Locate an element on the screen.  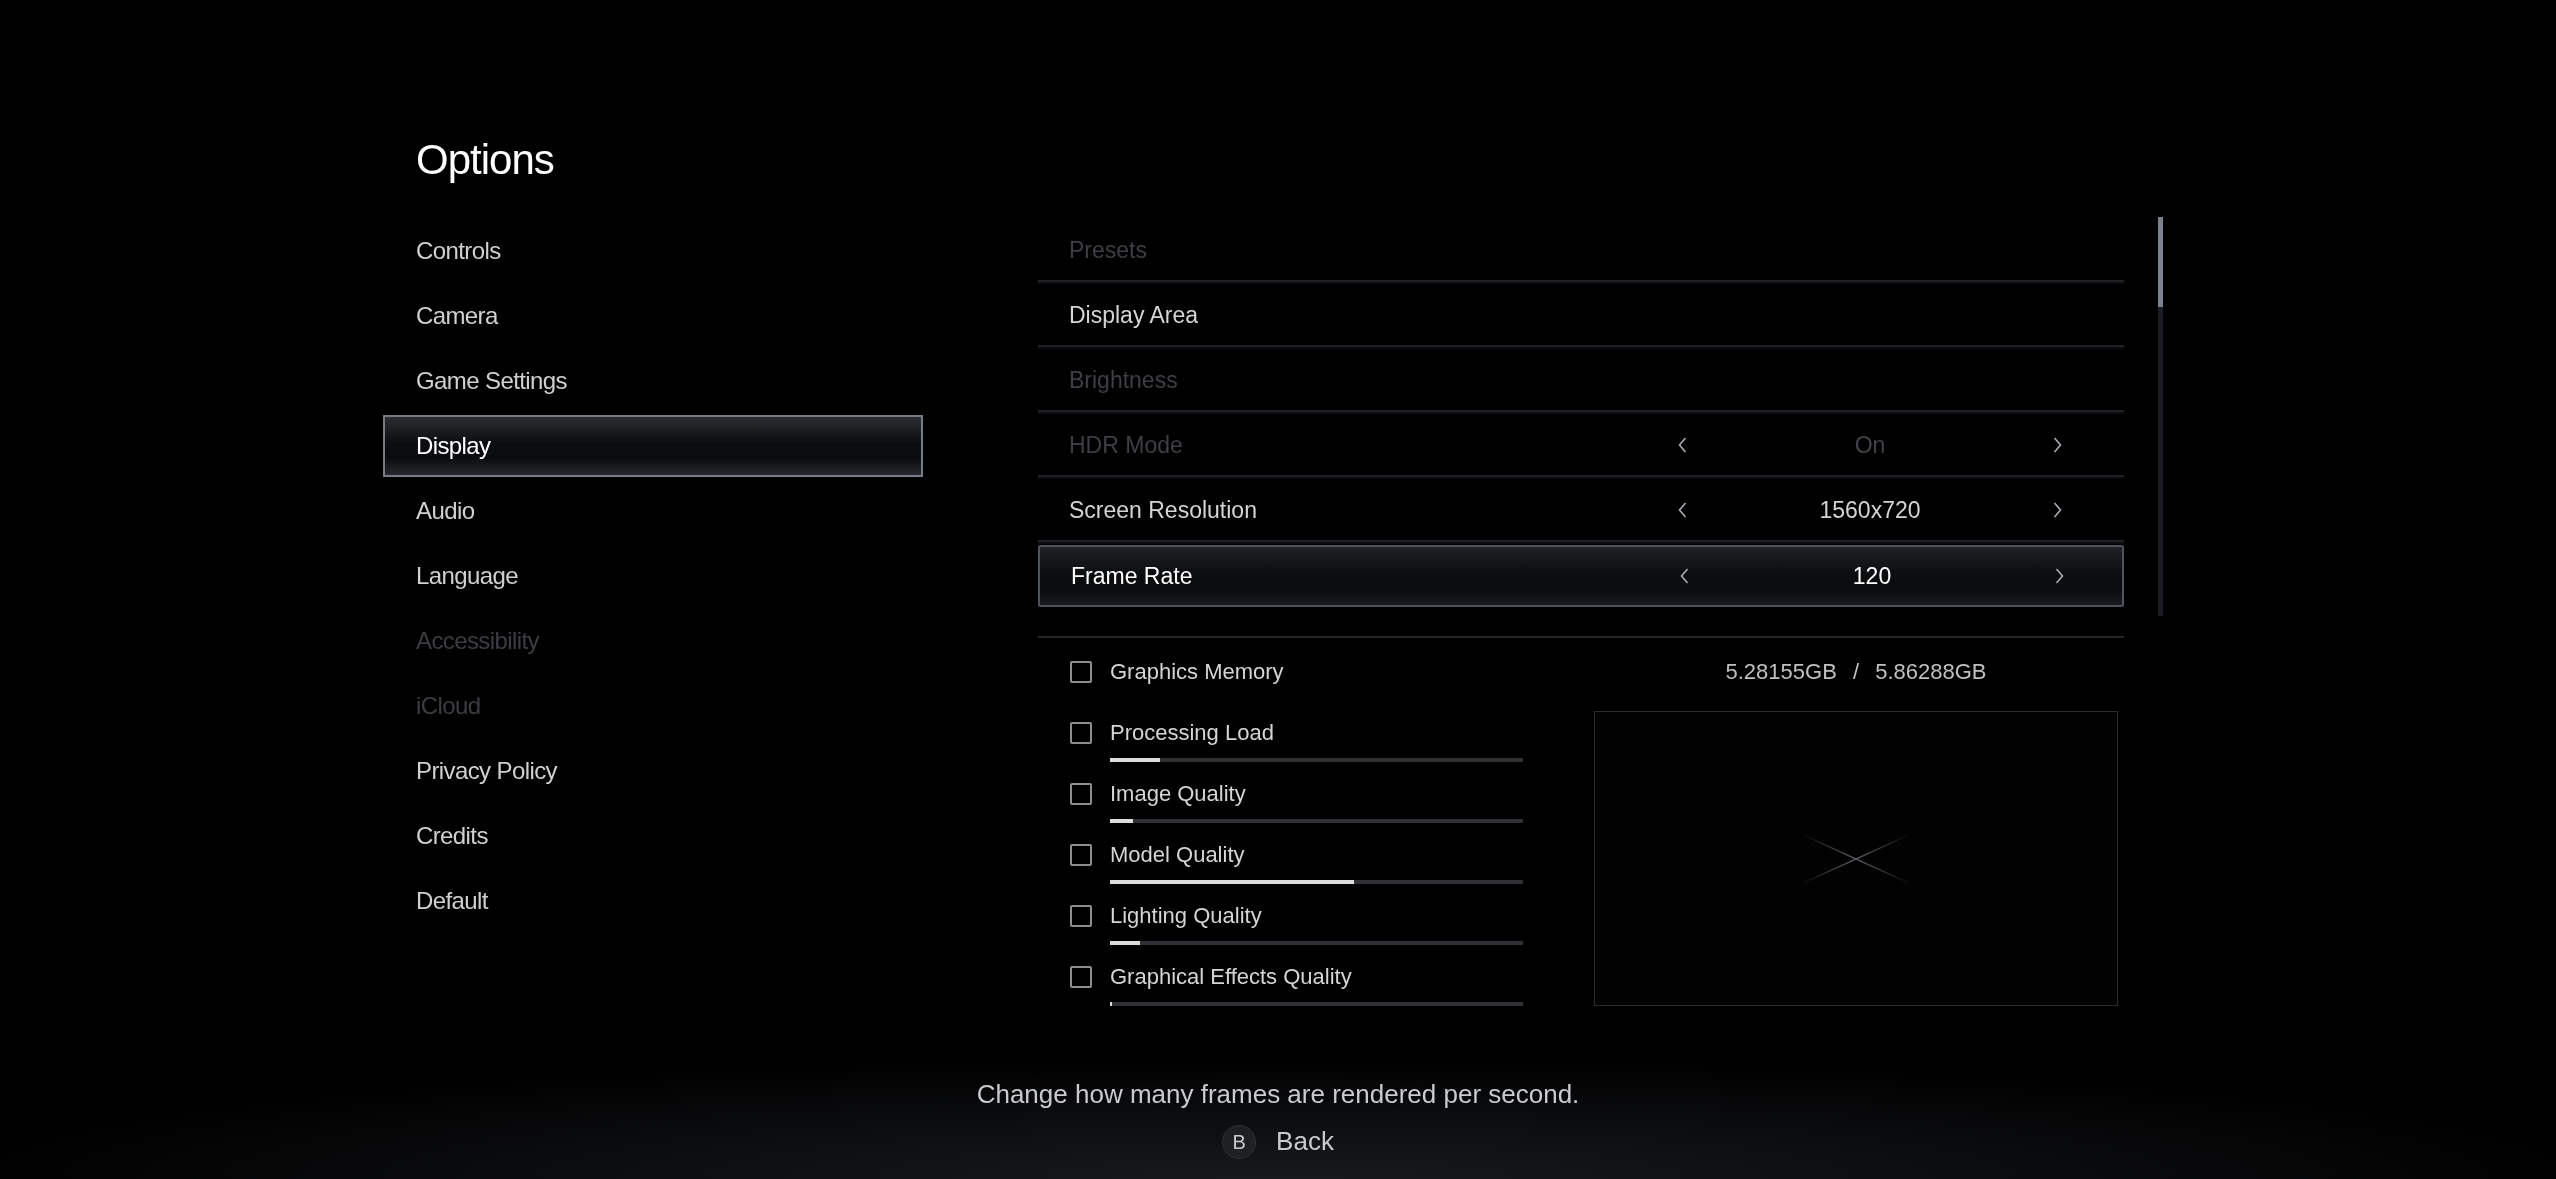
setting-value: 1560x720 is located at coordinates (1870, 510).